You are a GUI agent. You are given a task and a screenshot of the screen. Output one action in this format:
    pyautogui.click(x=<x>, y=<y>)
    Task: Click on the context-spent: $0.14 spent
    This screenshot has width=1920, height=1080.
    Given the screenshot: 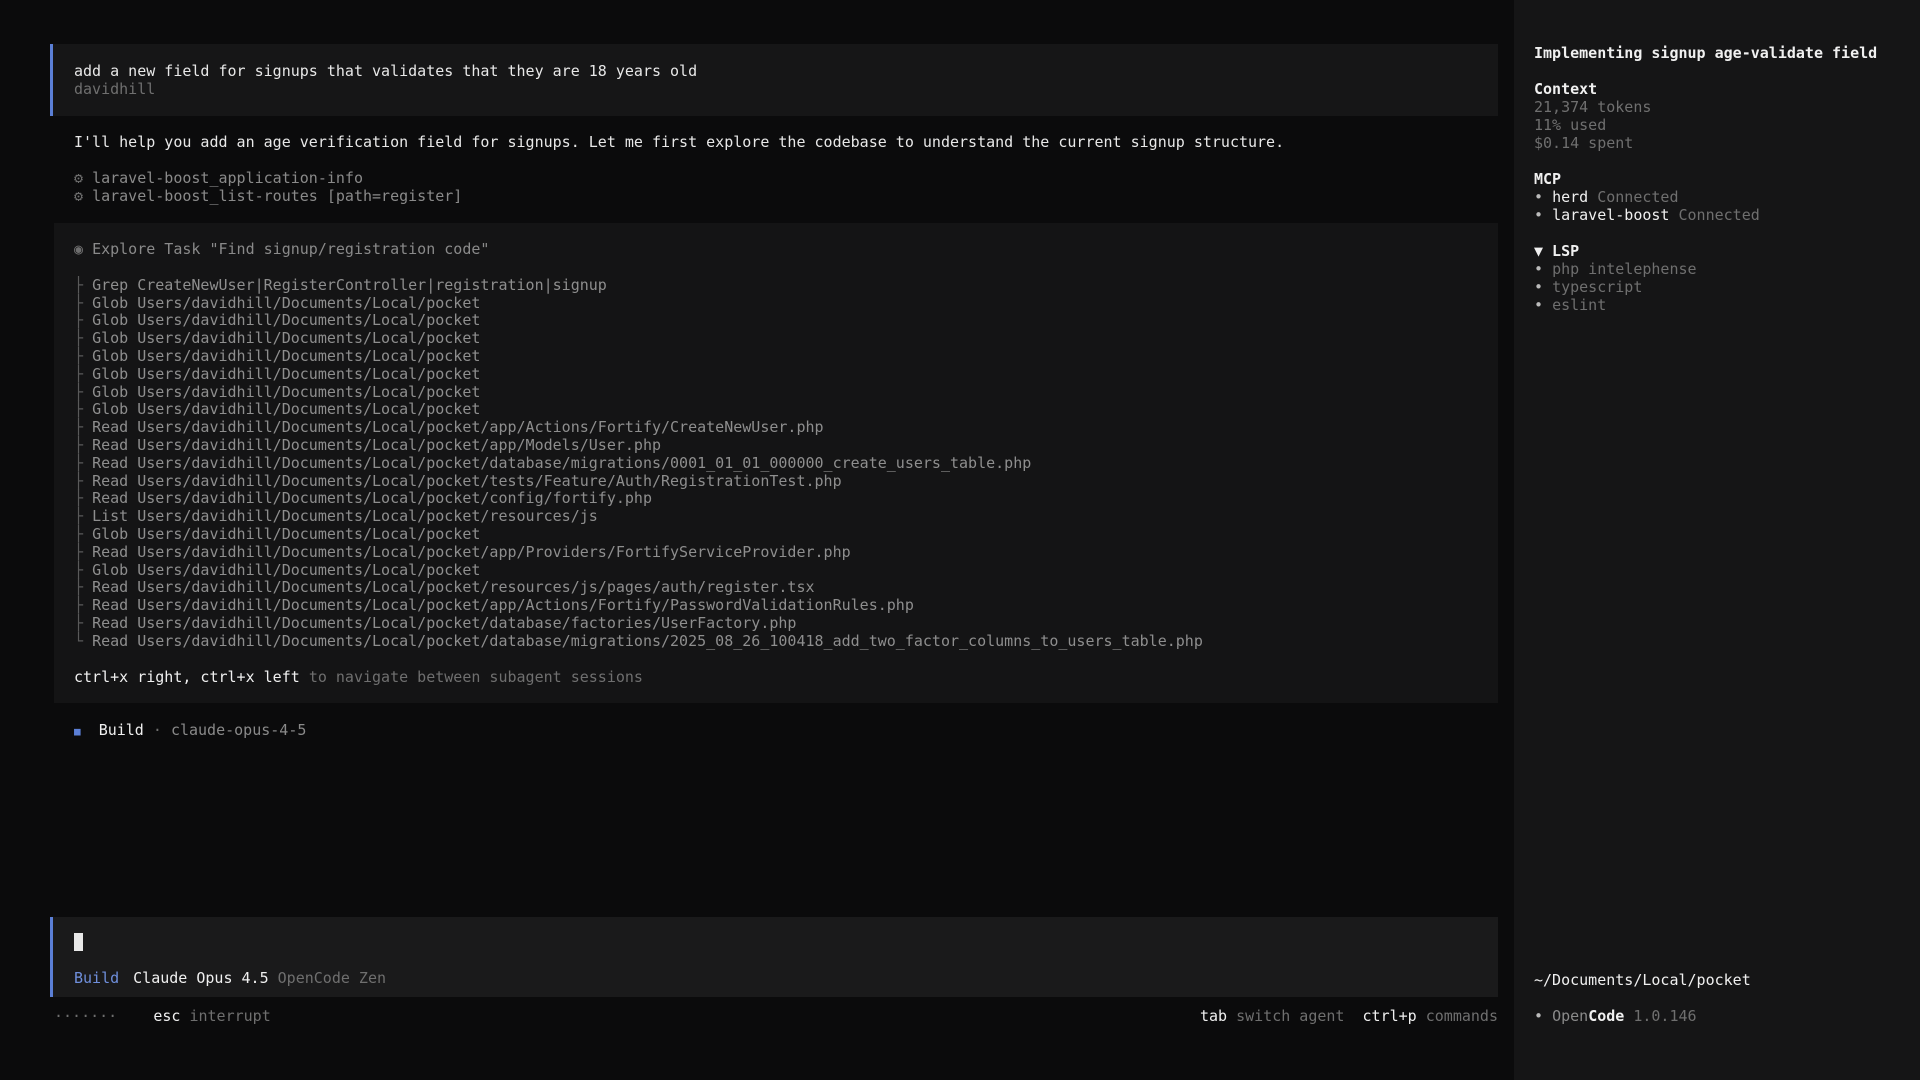 What is the action you would take?
    pyautogui.click(x=1584, y=143)
    